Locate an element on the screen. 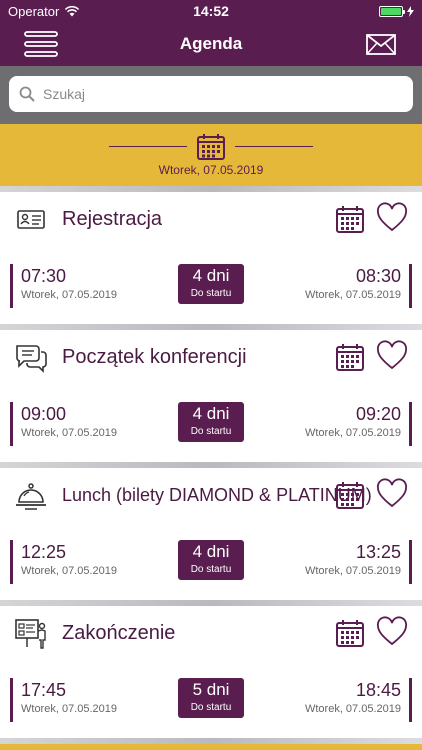 The width and height of the screenshot is (422, 750). food-cloche-icon is located at coordinates (31, 496).